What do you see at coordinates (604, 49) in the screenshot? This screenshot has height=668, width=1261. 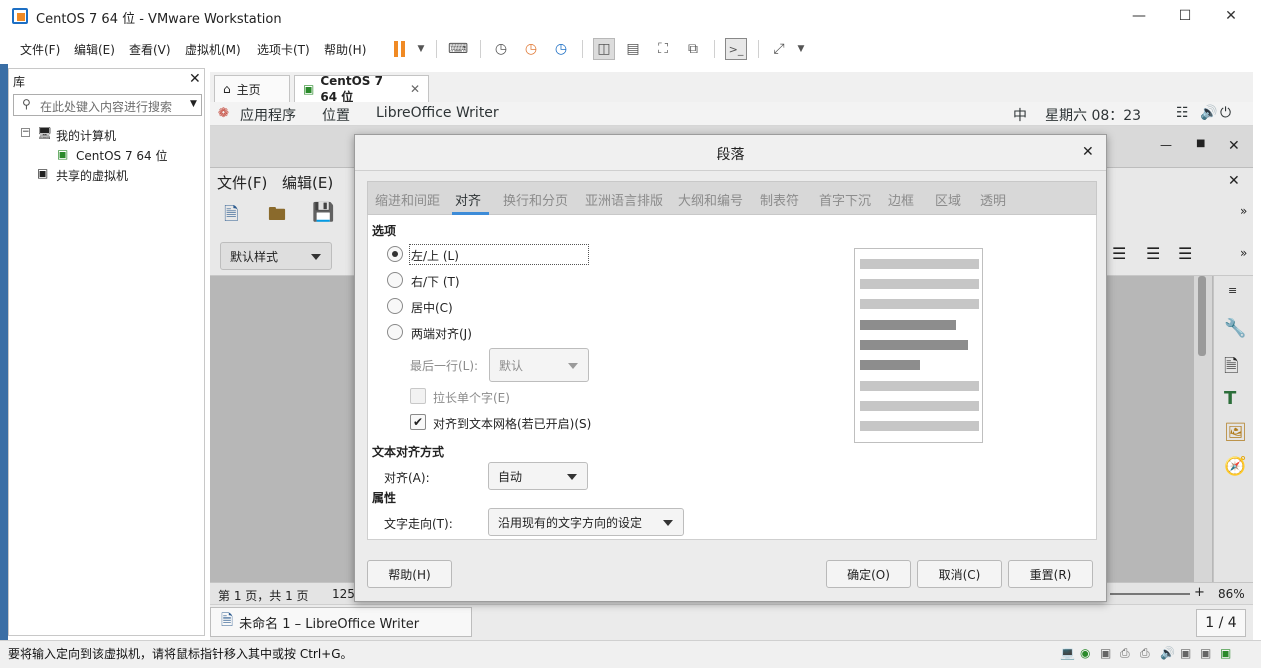 I see `sidebar-view-icon: ◫` at bounding box center [604, 49].